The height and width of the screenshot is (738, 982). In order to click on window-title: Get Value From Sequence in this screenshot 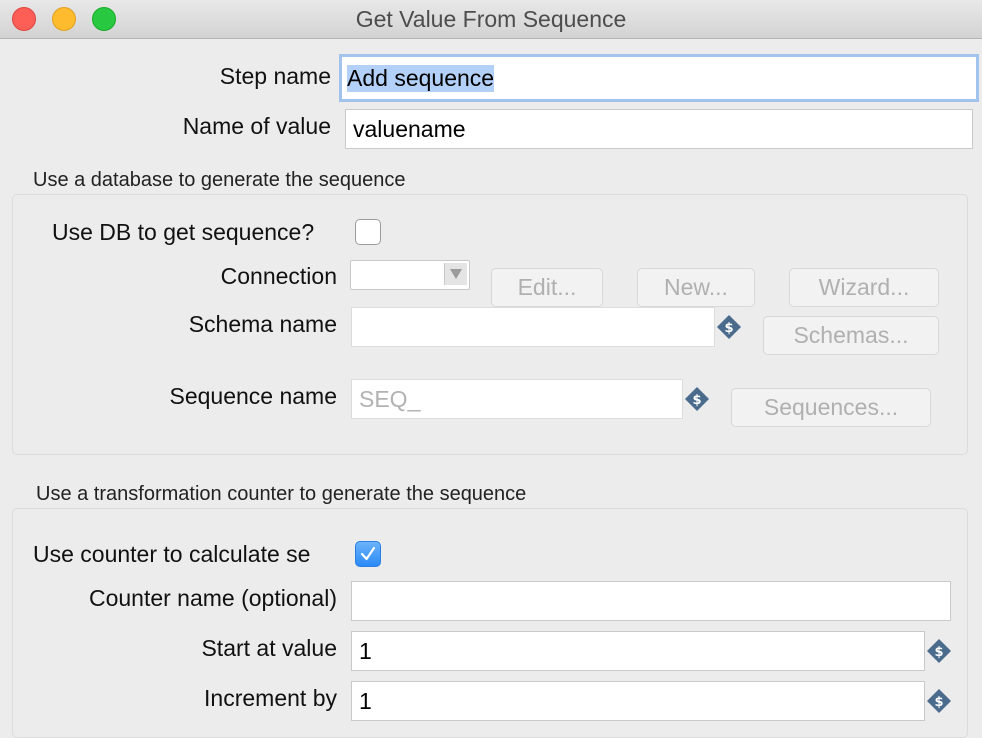, I will do `click(491, 19)`.